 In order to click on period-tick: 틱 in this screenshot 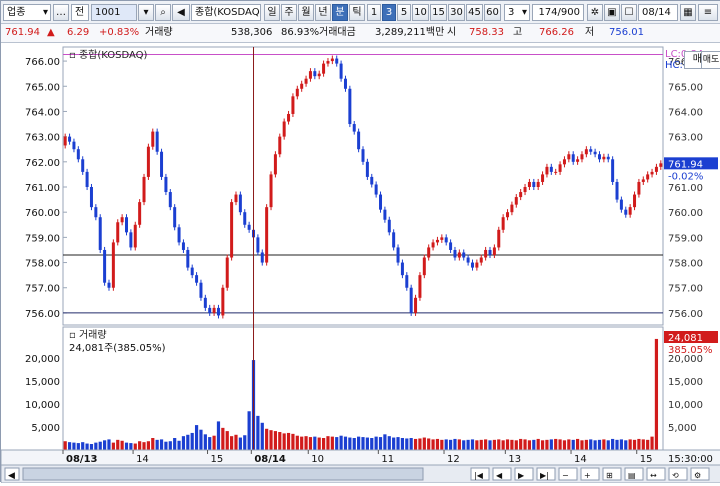, I will do `click(357, 12)`.